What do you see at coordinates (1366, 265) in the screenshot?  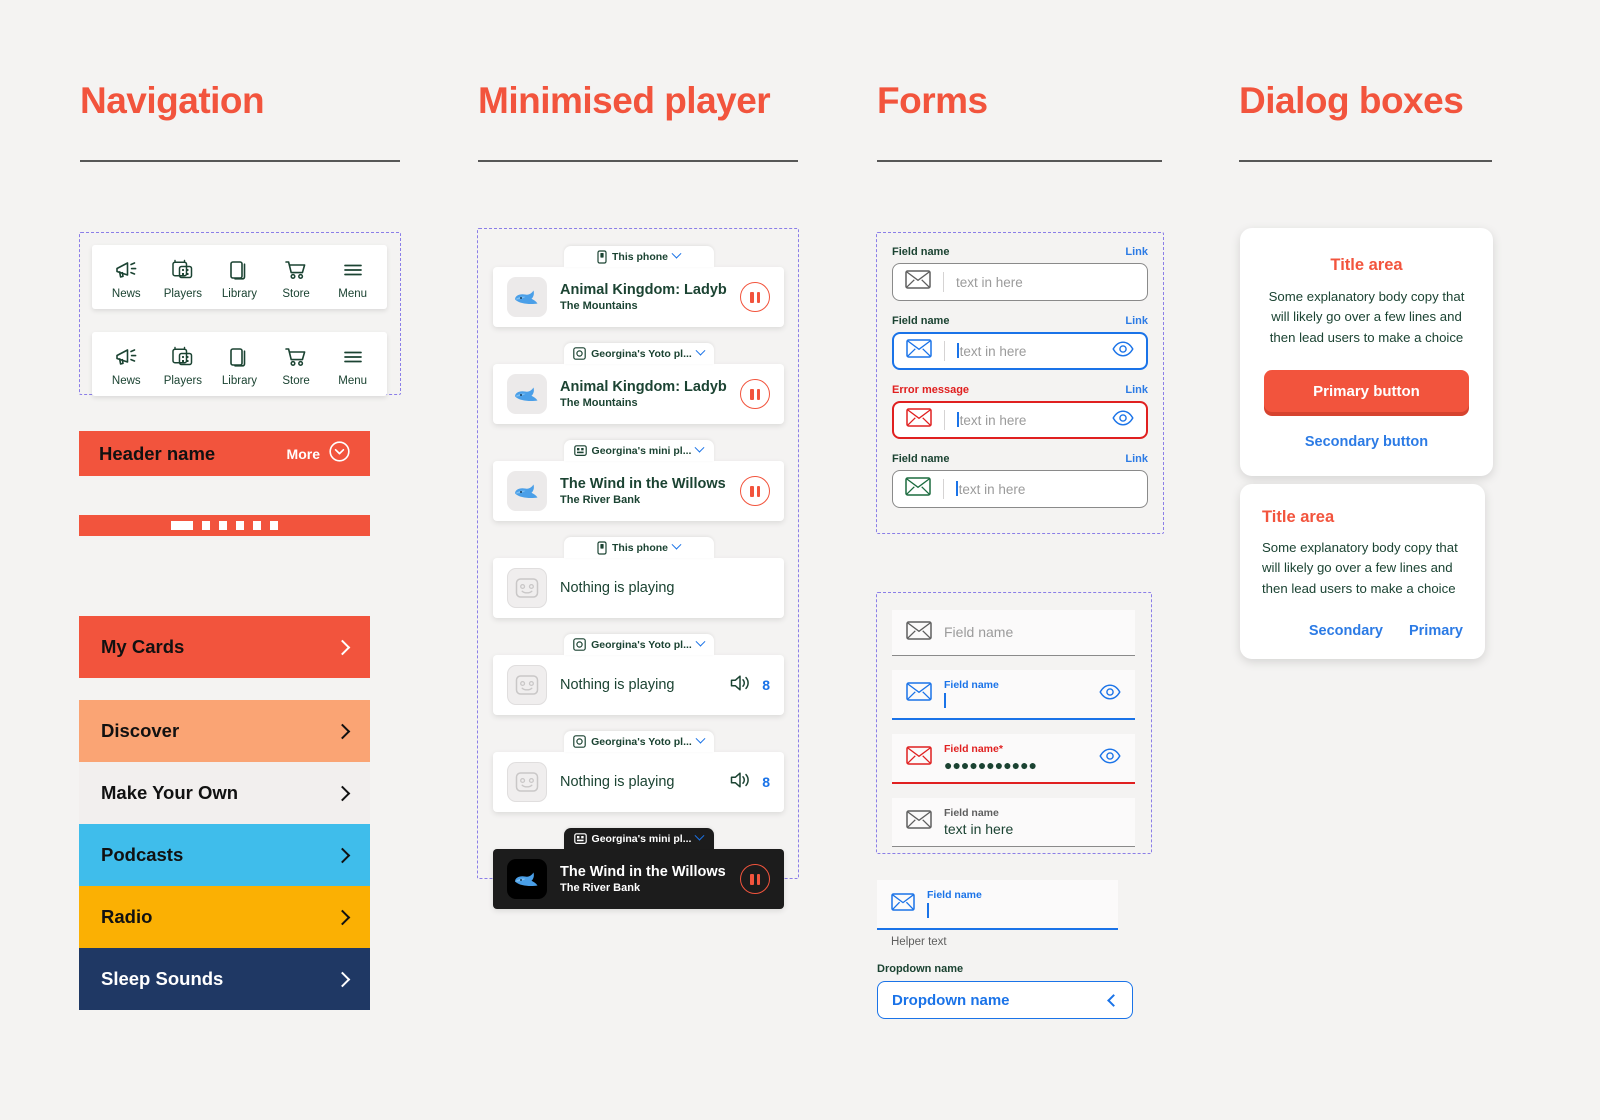 I see `dialog-title: Title area` at bounding box center [1366, 265].